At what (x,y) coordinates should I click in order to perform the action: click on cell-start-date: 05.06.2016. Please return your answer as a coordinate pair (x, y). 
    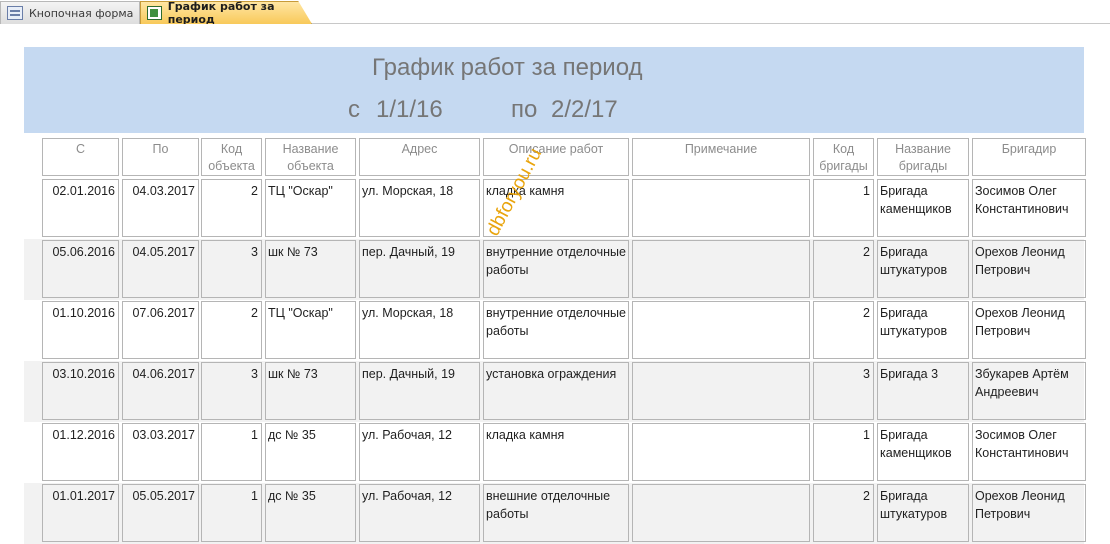
    Looking at the image, I should click on (80, 269).